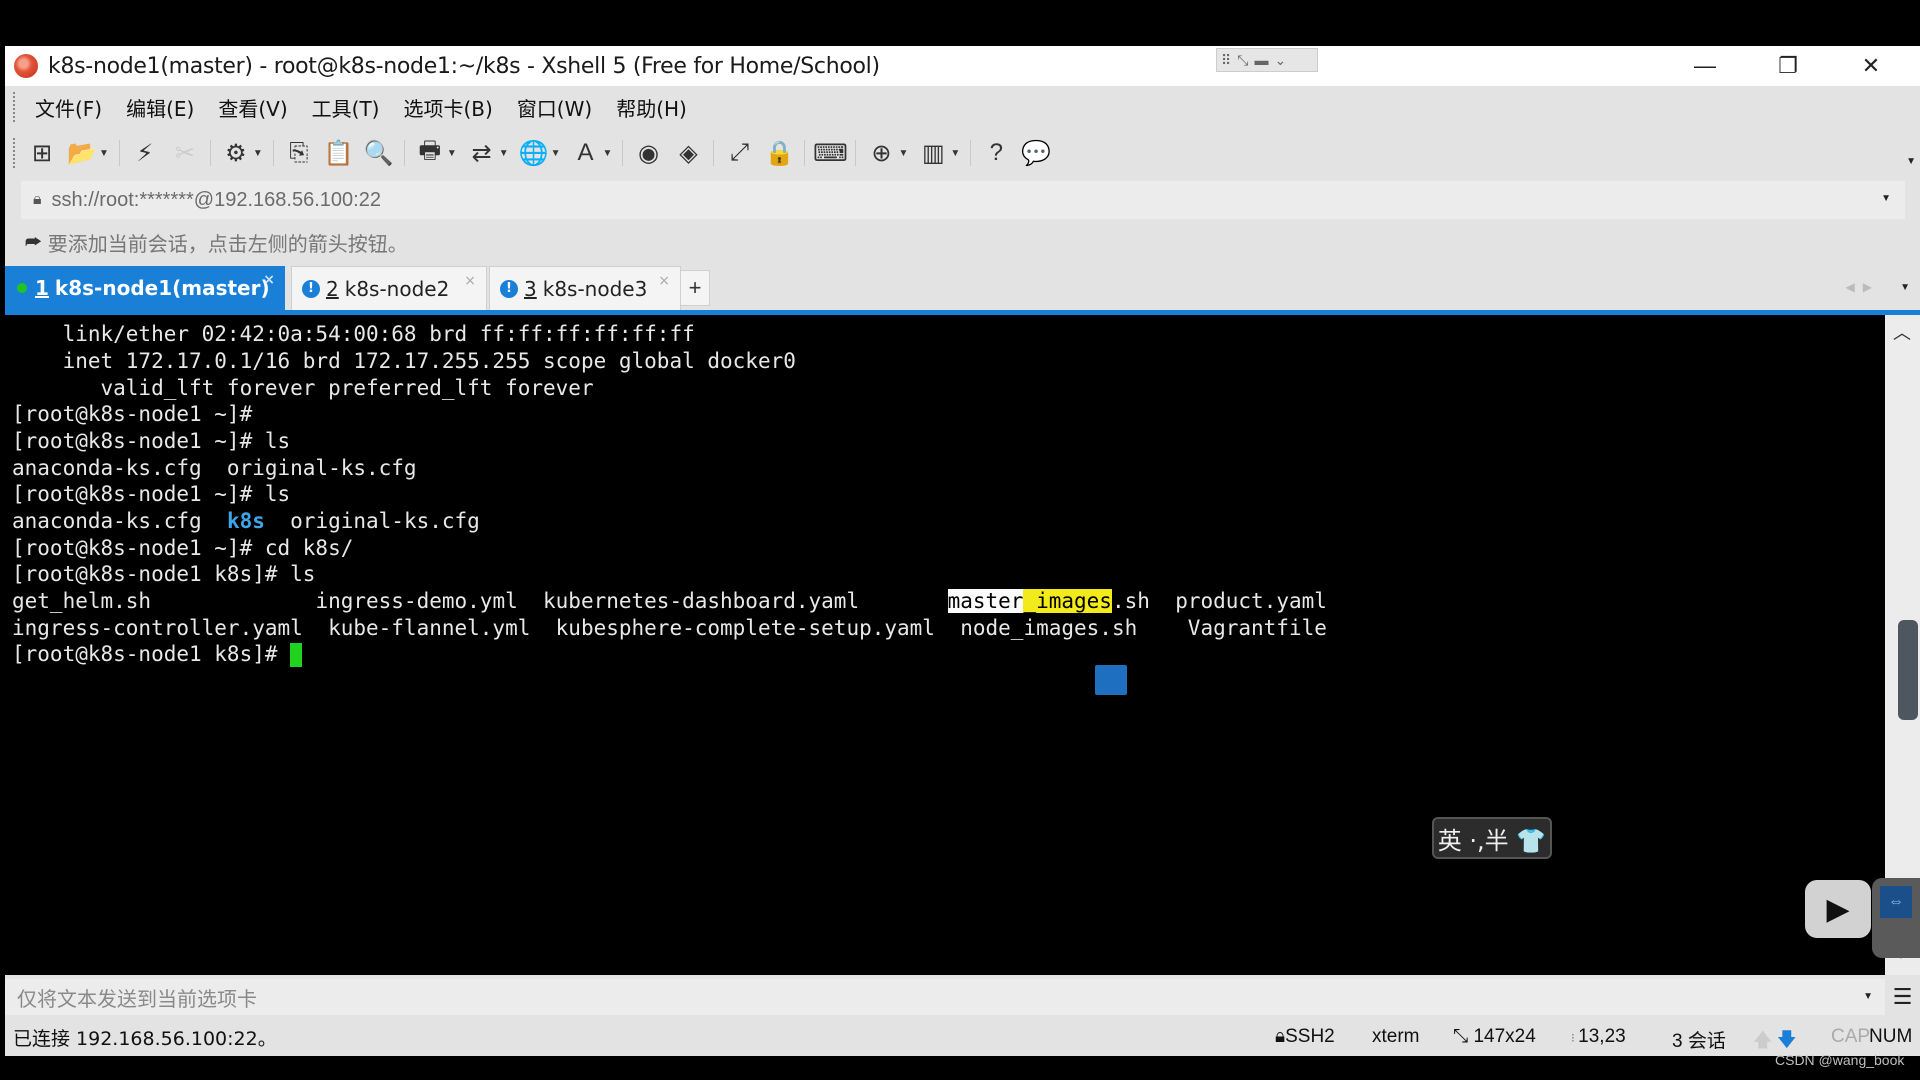 The width and height of the screenshot is (1920, 1080). What do you see at coordinates (1699, 1041) in the screenshot?
I see `session-count: 3 会话` at bounding box center [1699, 1041].